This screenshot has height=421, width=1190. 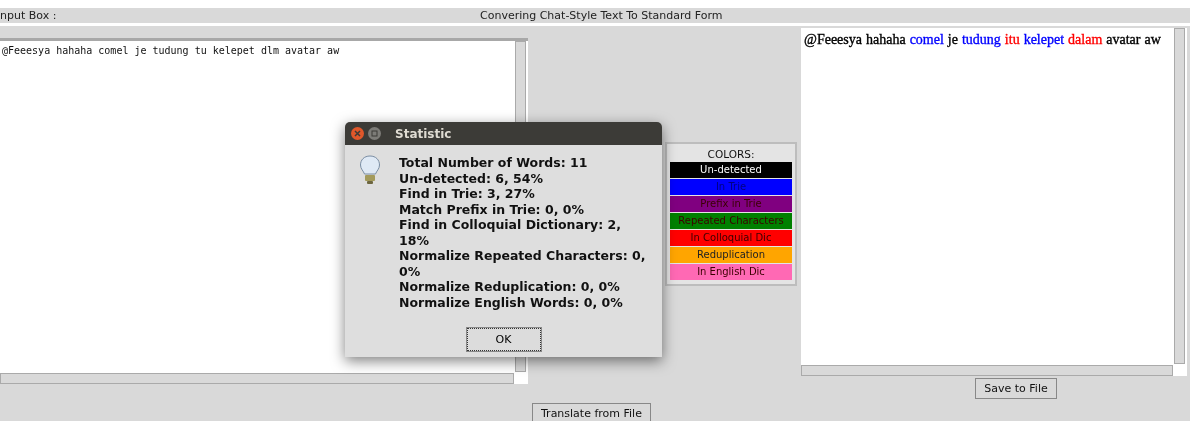 I want to click on legend-item: In English Dic, so click(x=731, y=272).